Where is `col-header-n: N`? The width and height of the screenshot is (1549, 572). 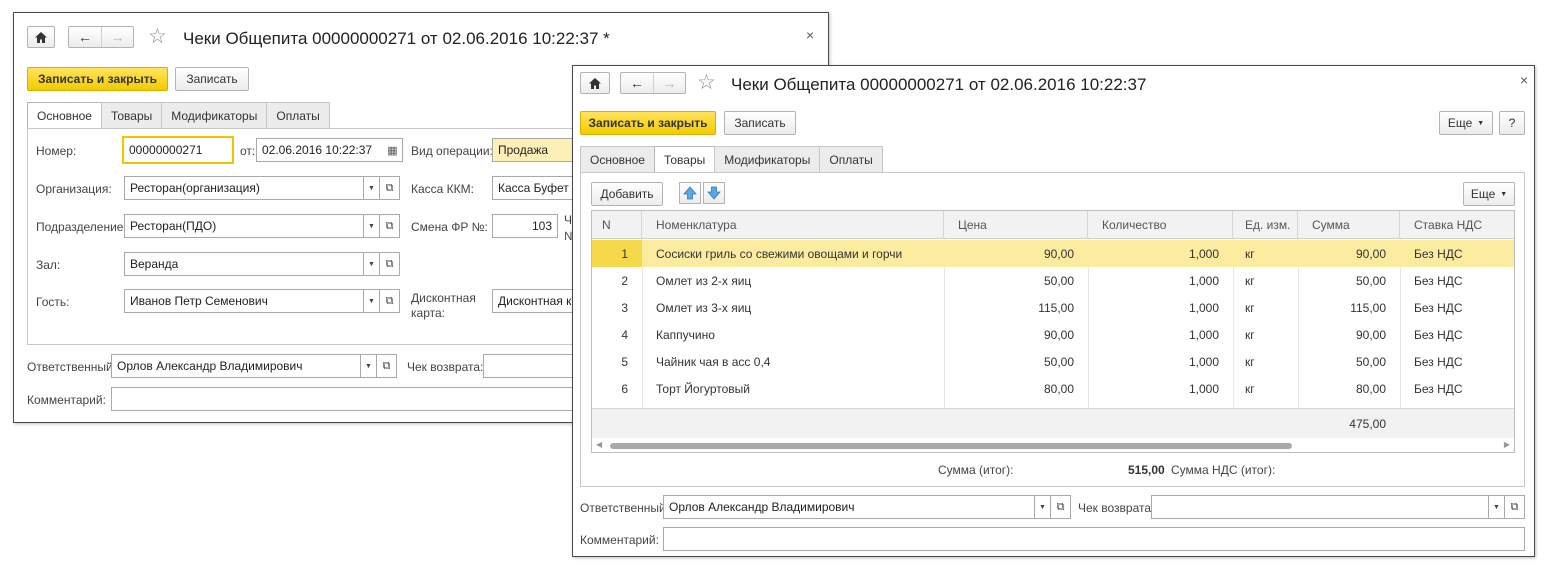 col-header-n: N is located at coordinates (617, 224).